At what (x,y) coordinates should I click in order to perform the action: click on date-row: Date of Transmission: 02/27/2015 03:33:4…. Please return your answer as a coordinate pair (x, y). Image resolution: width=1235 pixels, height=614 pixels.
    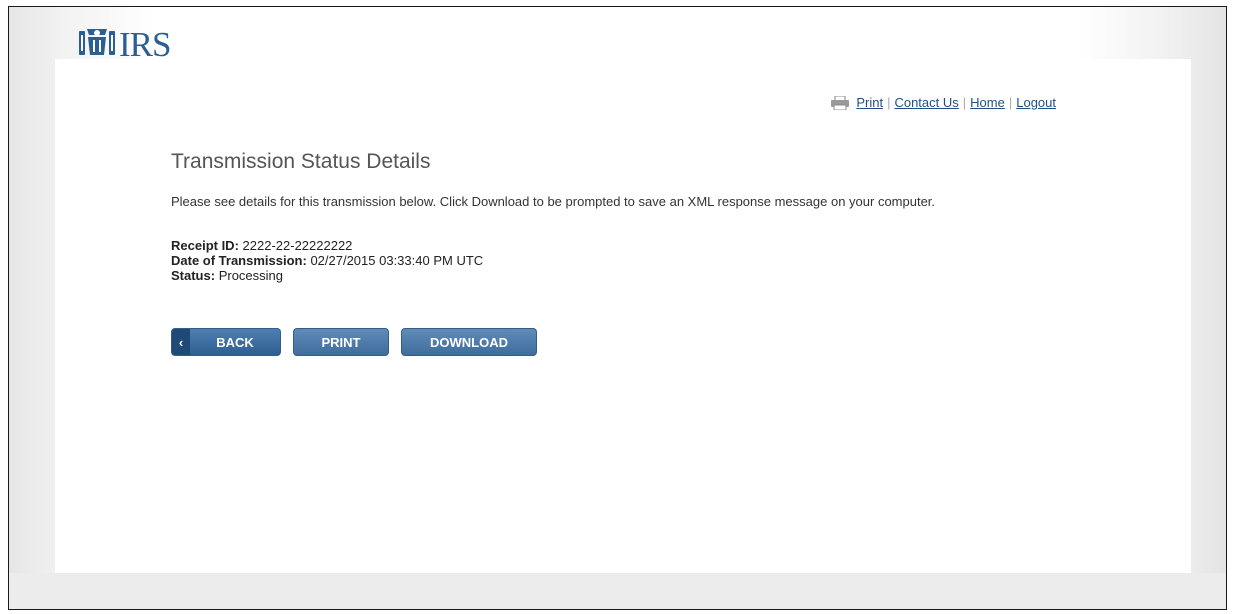
    Looking at the image, I should click on (327, 260).